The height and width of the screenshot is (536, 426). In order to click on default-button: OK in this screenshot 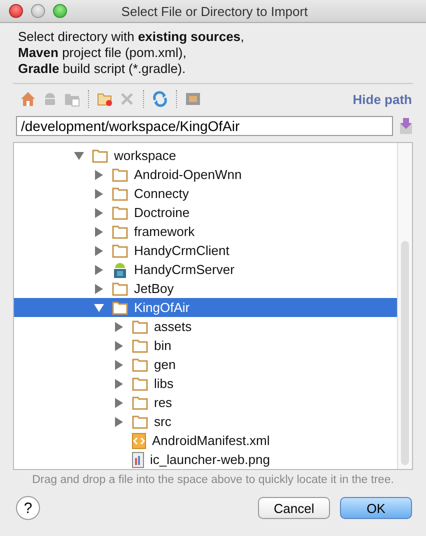, I will do `click(376, 508)`.